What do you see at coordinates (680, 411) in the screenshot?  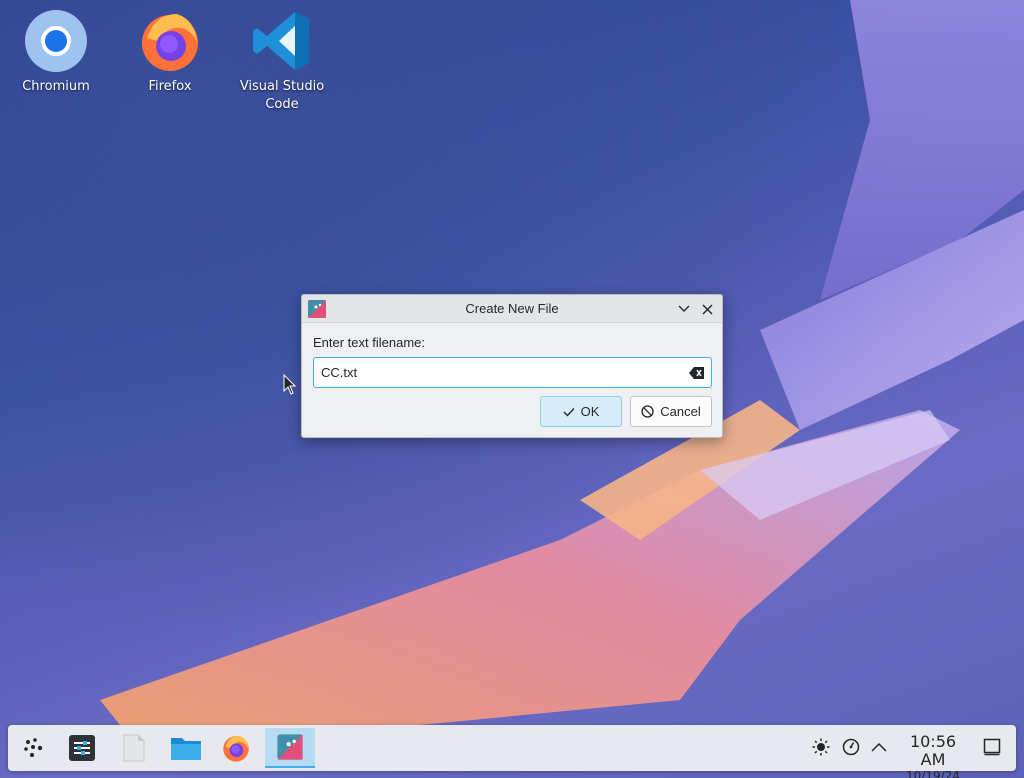 I see `cancel-button-label: Cancel` at bounding box center [680, 411].